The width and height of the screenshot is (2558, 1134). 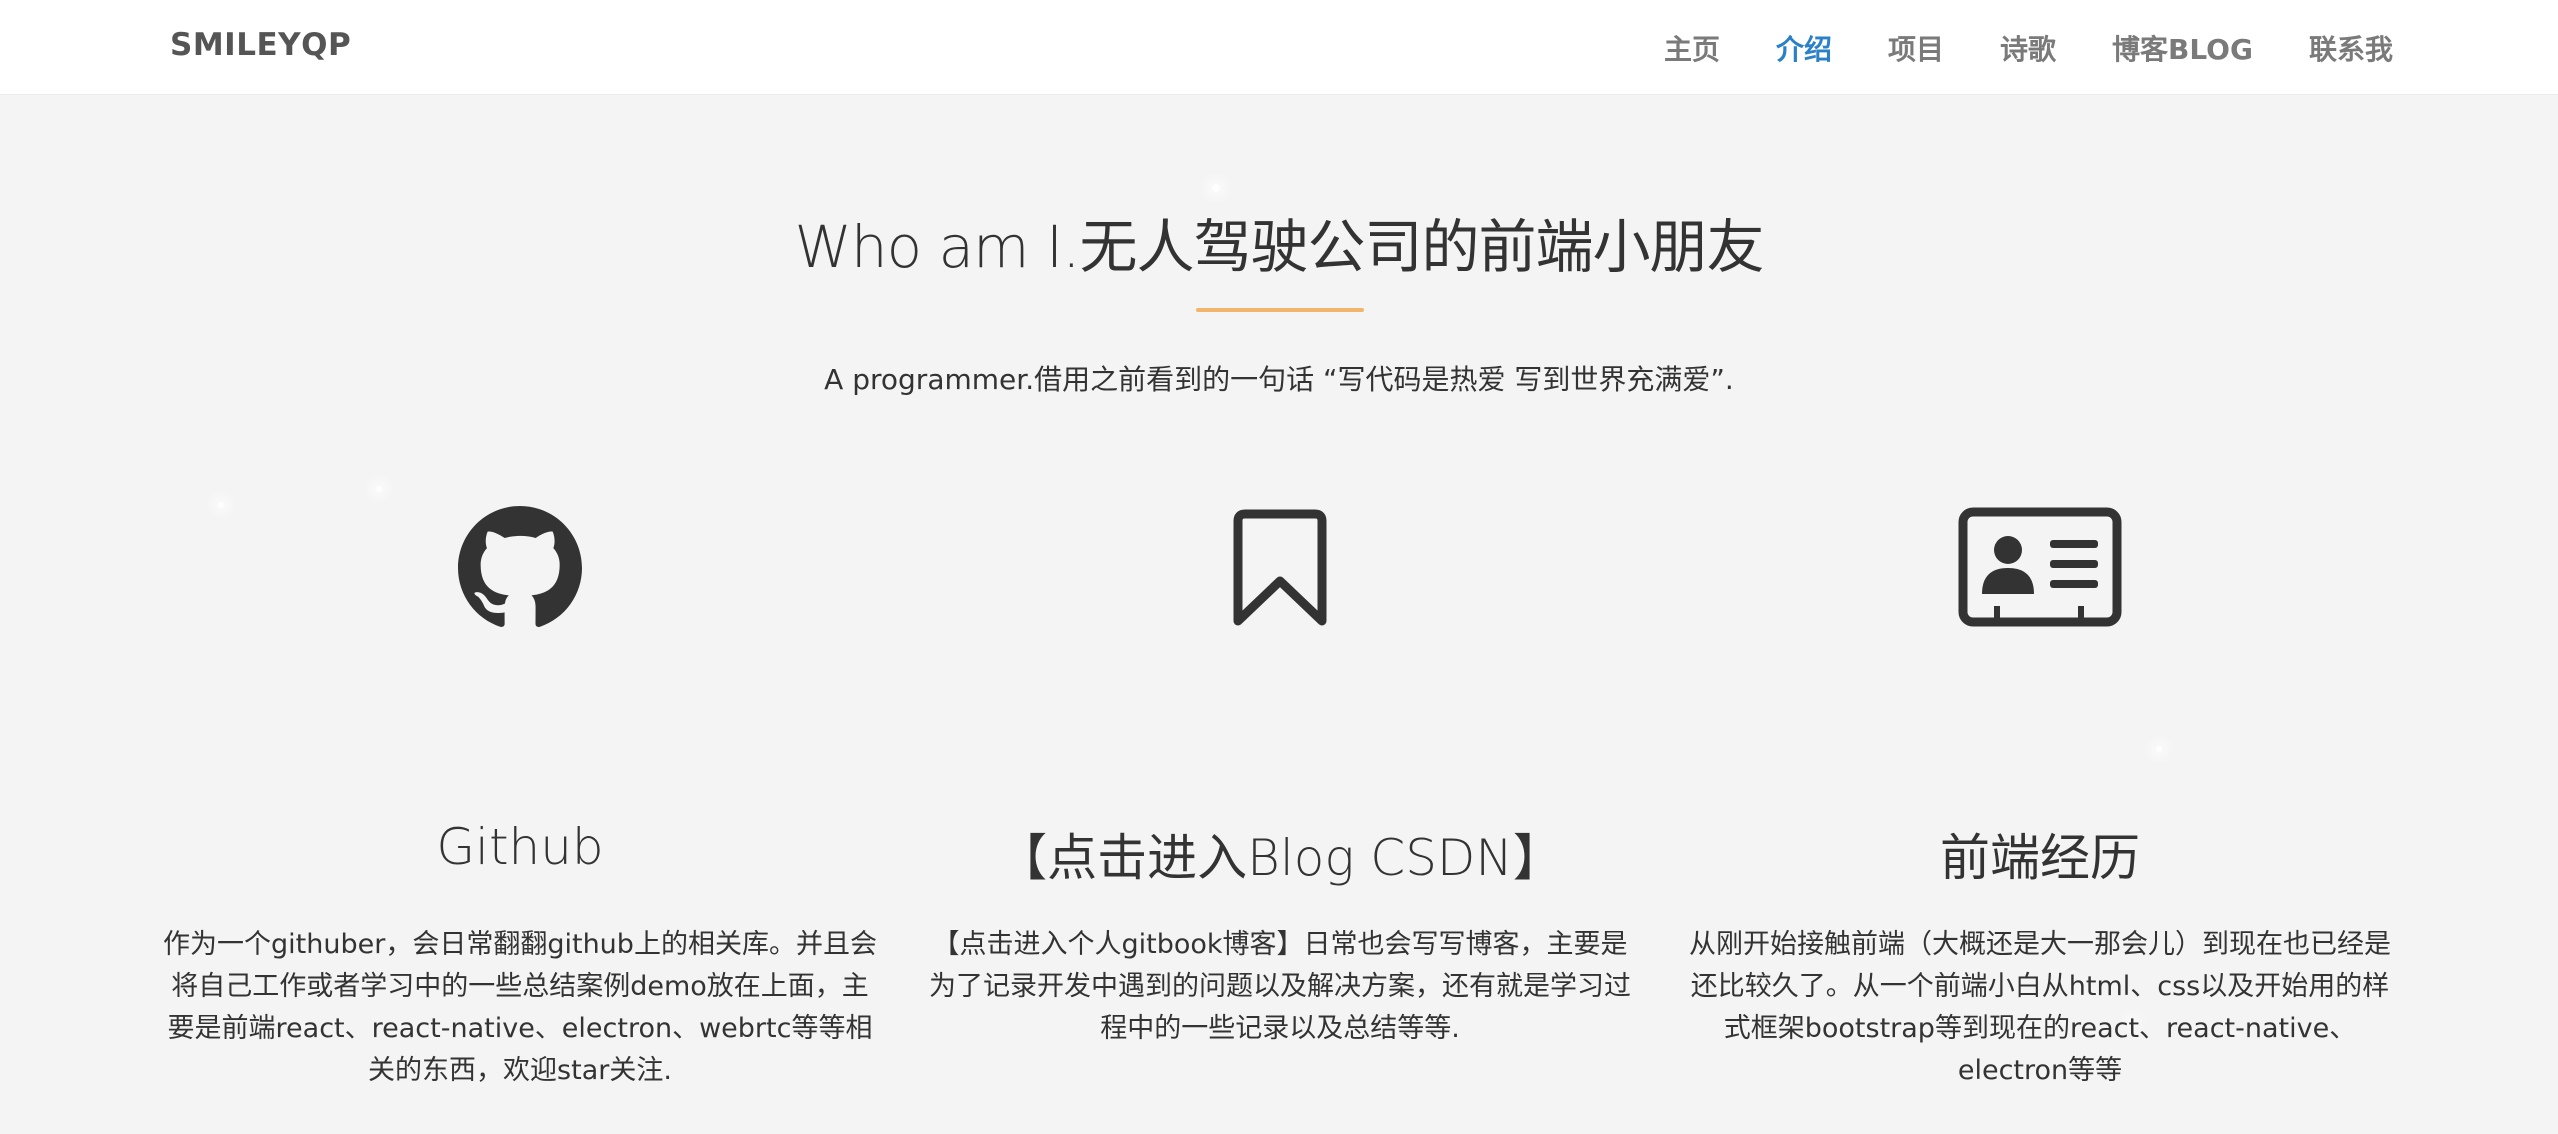 I want to click on page-title: Who am I.无人驾驶公司的前端小朋友, so click(x=1279, y=247).